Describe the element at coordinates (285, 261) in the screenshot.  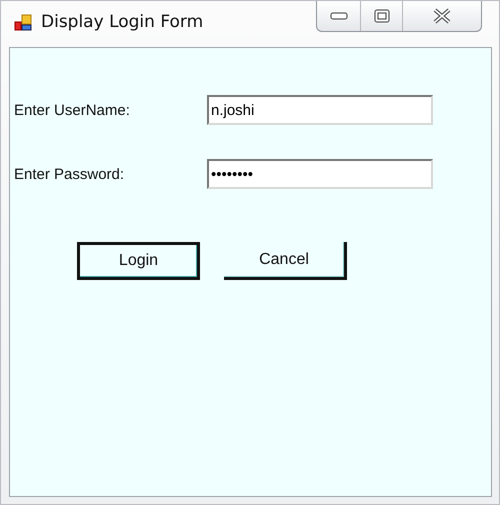
I see `cancel-button: Cancel` at that location.